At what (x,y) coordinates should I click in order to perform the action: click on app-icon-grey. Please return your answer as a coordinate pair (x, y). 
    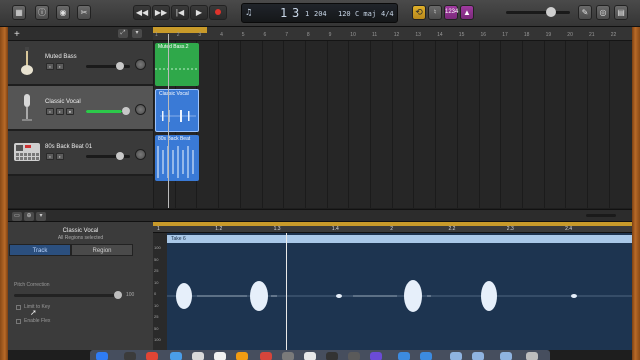
    Looking at the image, I should click on (288, 356).